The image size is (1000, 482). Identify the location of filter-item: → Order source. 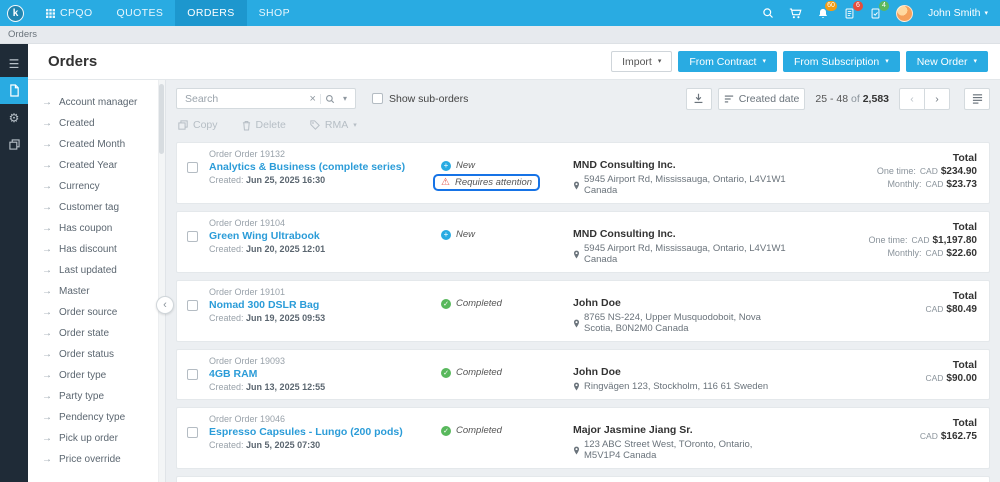
(96, 312).